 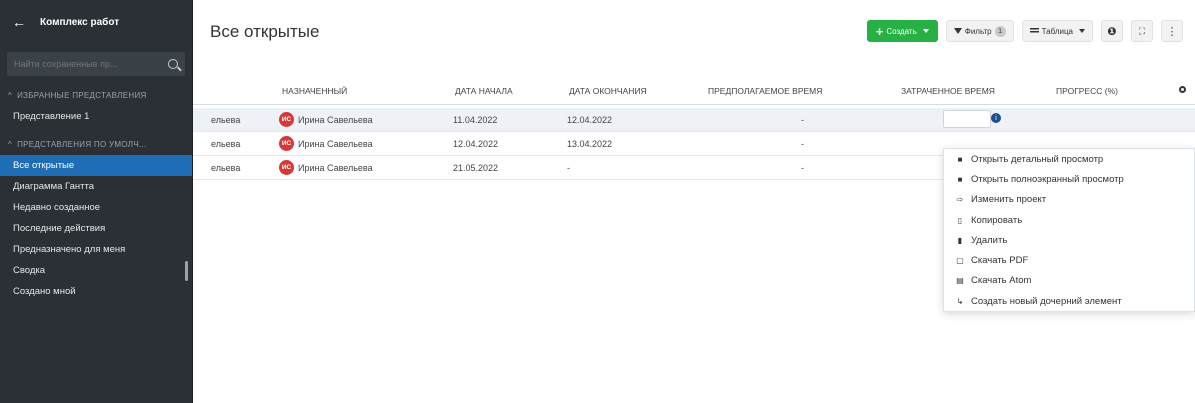 I want to click on menu-item-label: Изменить проект, so click(x=1009, y=200).